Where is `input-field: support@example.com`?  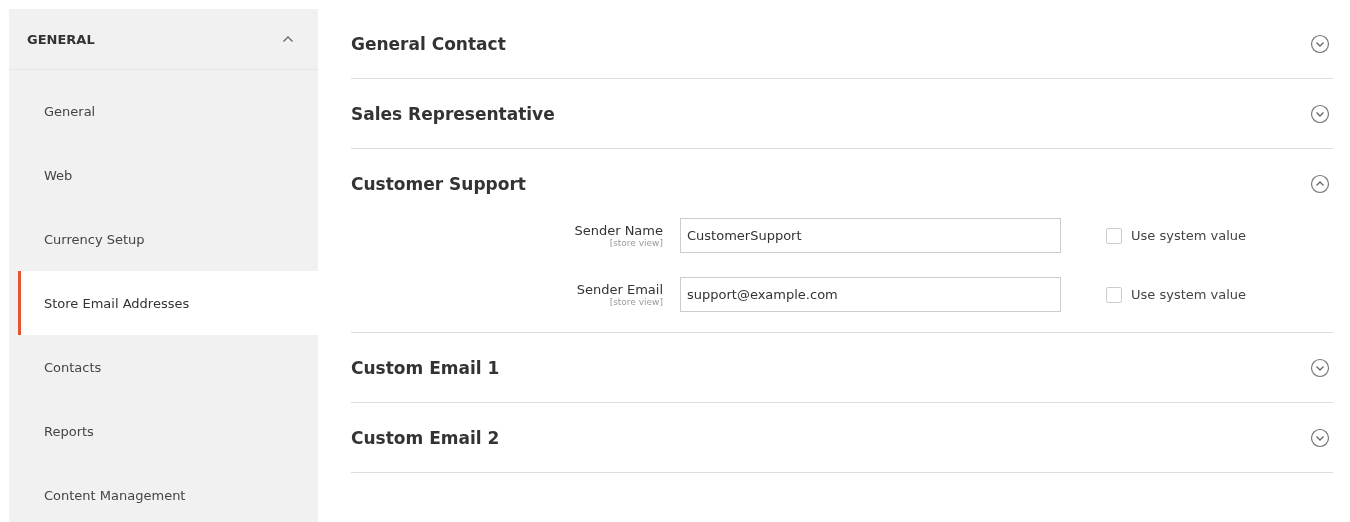
input-field: support@example.com is located at coordinates (870, 294).